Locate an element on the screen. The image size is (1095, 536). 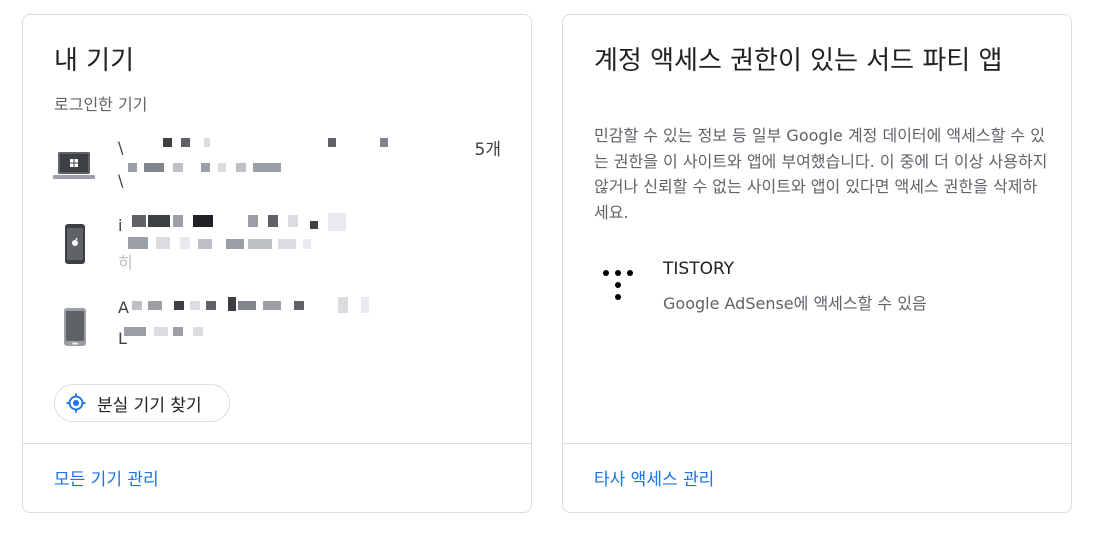
iphone-icon is located at coordinates (75, 244).